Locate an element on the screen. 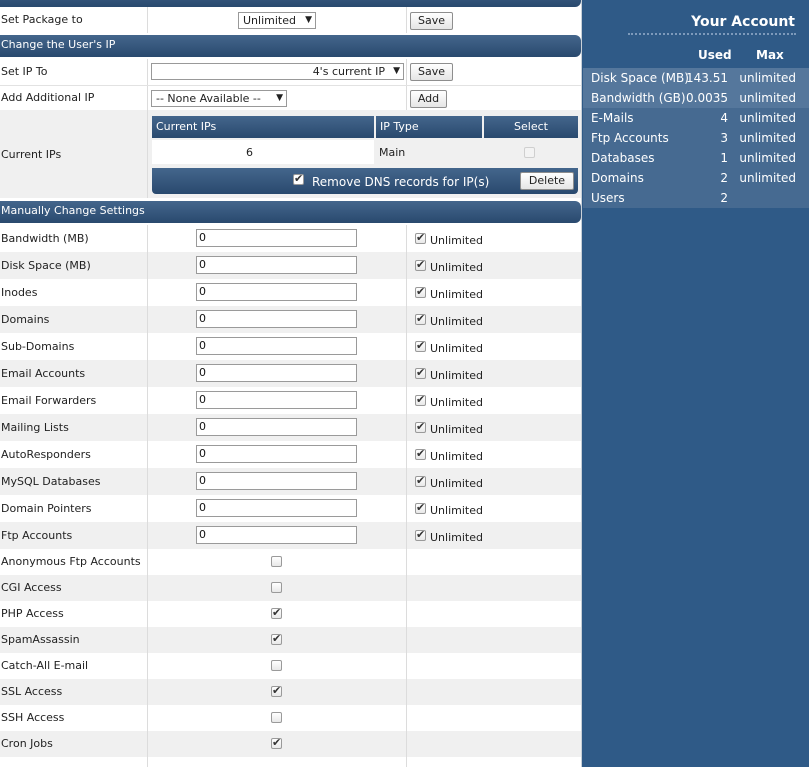  account-row-label: Disk Space (MB) is located at coordinates (640, 78).